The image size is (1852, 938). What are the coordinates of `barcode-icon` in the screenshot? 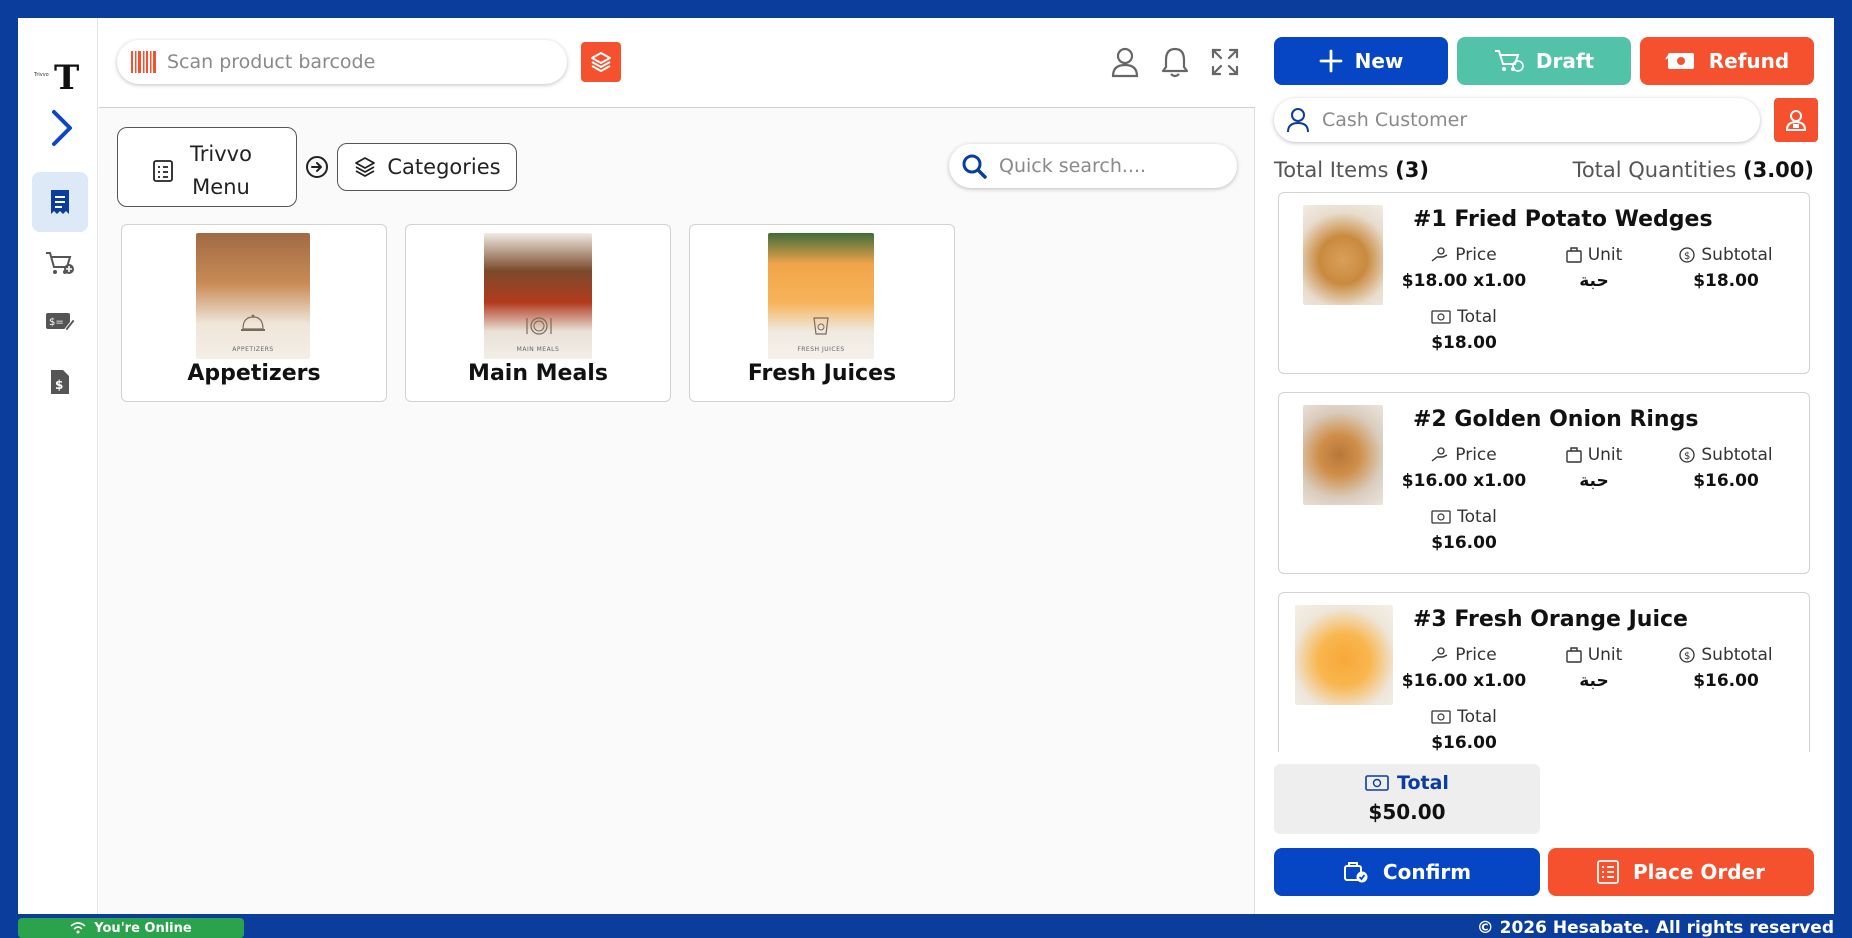 It's located at (143, 62).